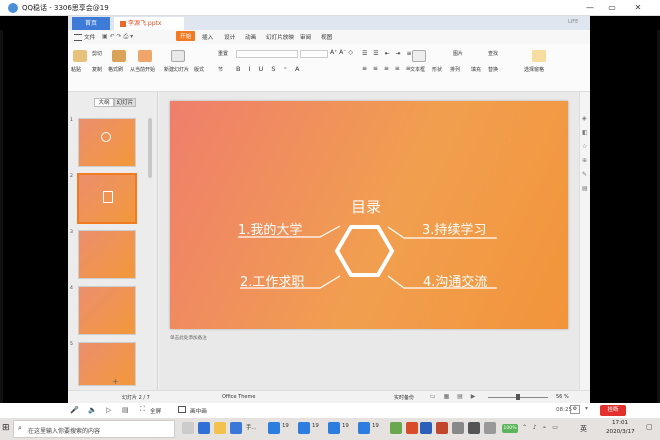  Describe the element at coordinates (419, 56) in the screenshot. I see `textbox-icon` at that location.